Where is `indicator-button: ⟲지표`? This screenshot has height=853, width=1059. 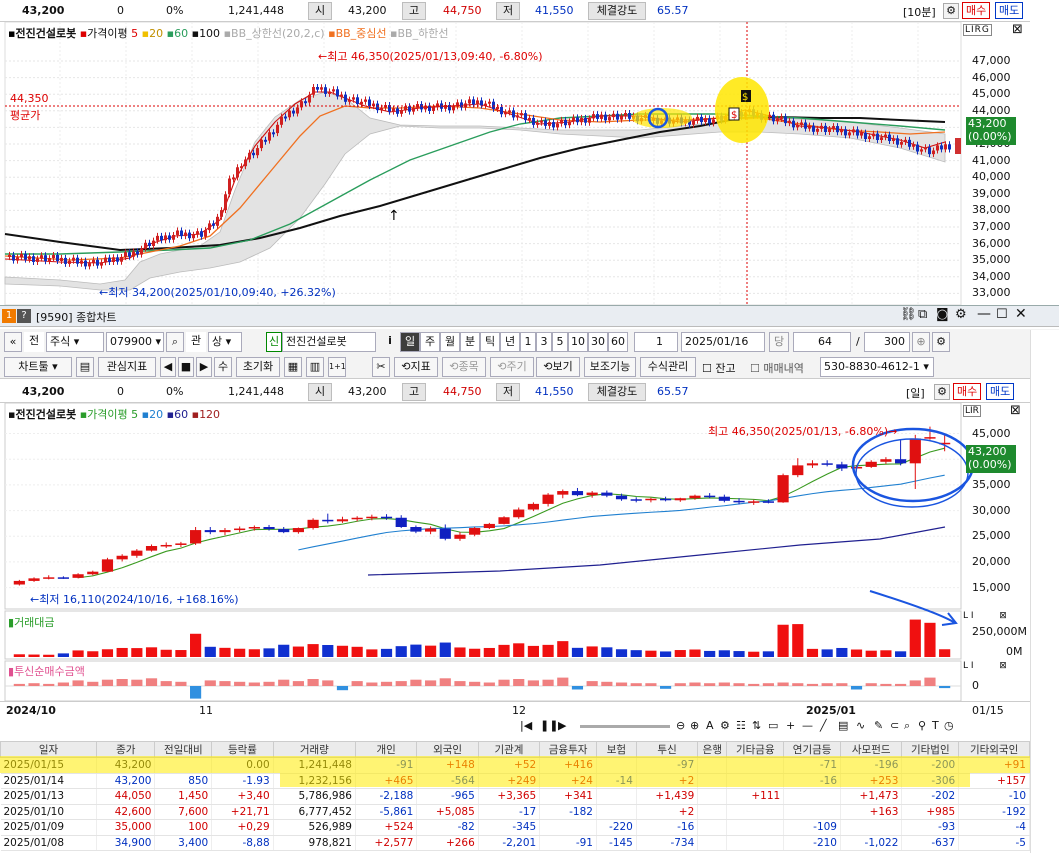
indicator-button: ⟲지표 is located at coordinates (416, 367).